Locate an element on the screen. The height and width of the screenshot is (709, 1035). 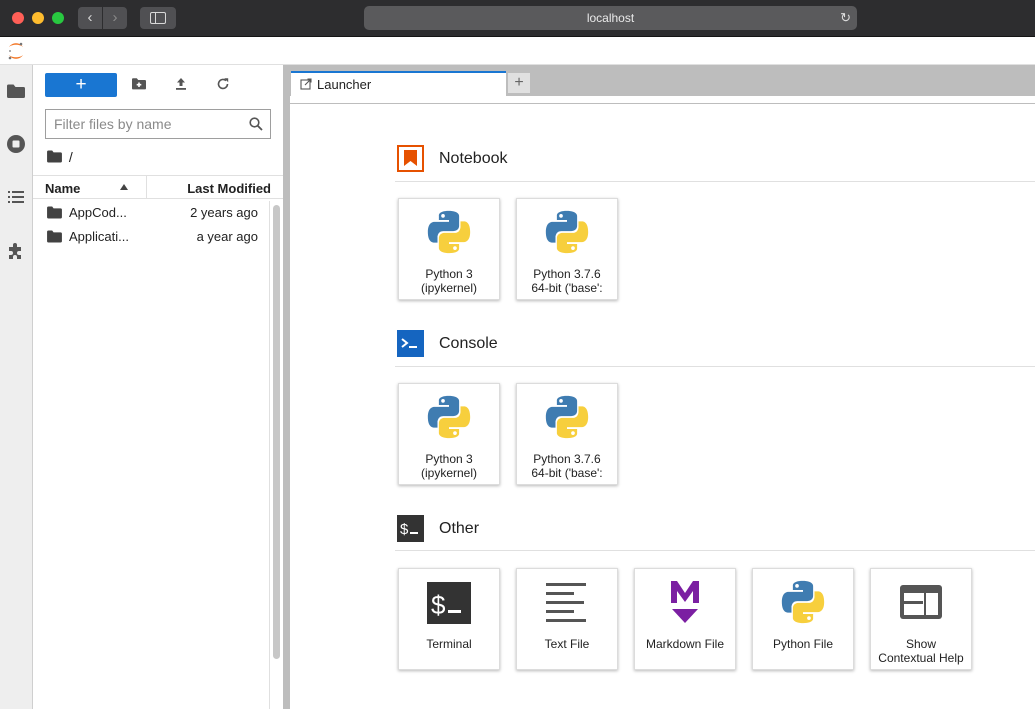
file-list-scrollbar is located at coordinates (276, 455).